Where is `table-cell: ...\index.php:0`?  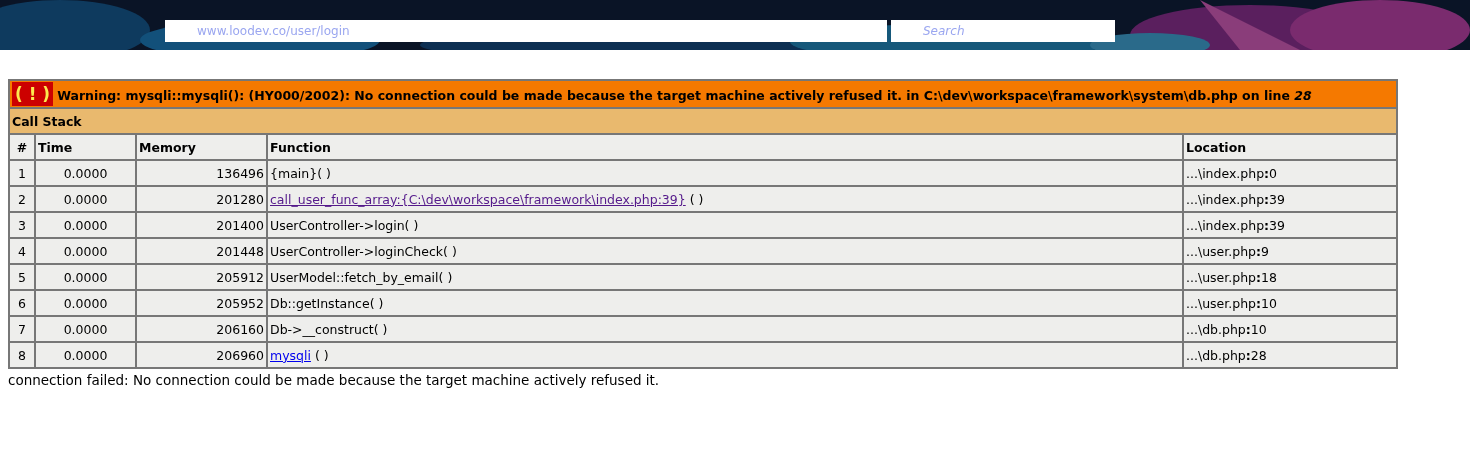 table-cell: ...\index.php:0 is located at coordinates (1290, 173).